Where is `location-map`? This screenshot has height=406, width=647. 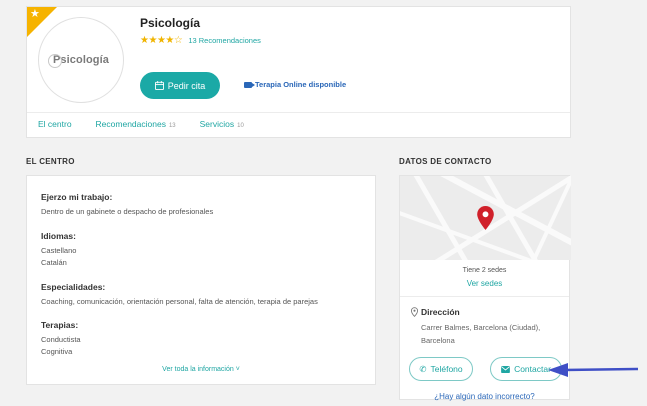 location-map is located at coordinates (485, 218).